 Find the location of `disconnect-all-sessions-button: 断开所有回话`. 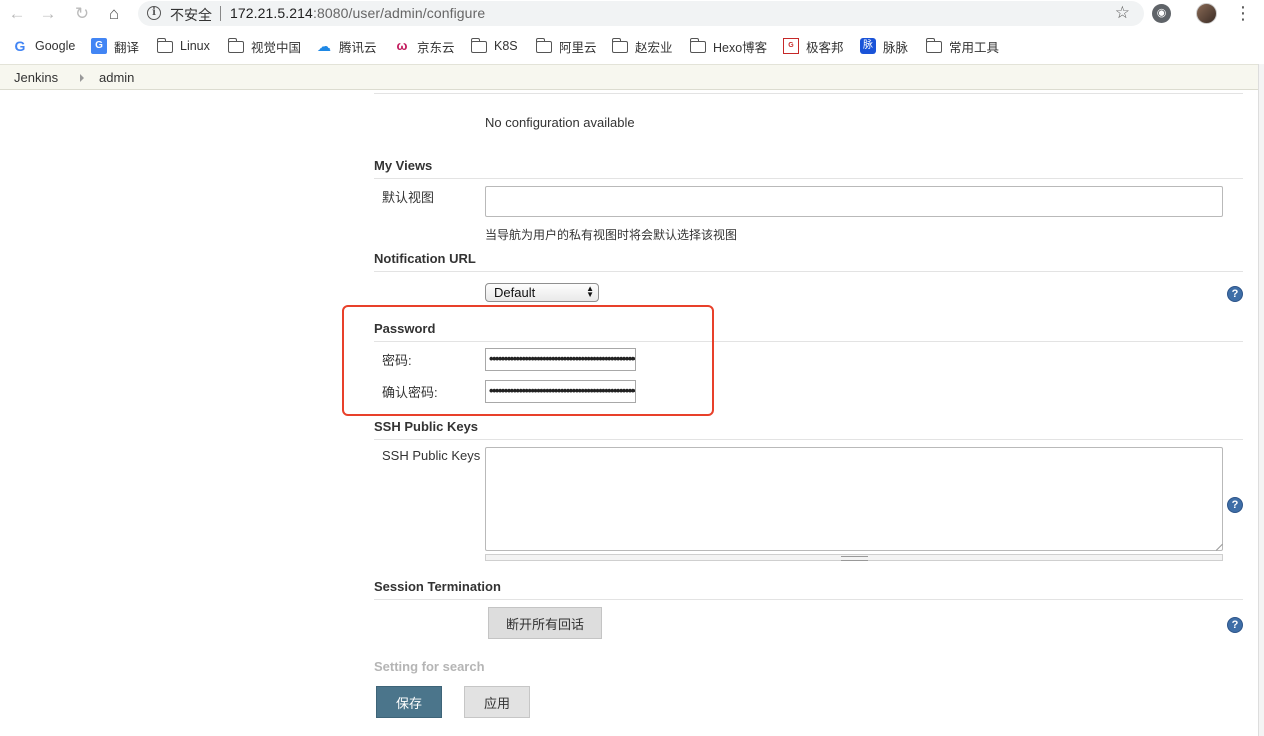

disconnect-all-sessions-button: 断开所有回话 is located at coordinates (545, 623).